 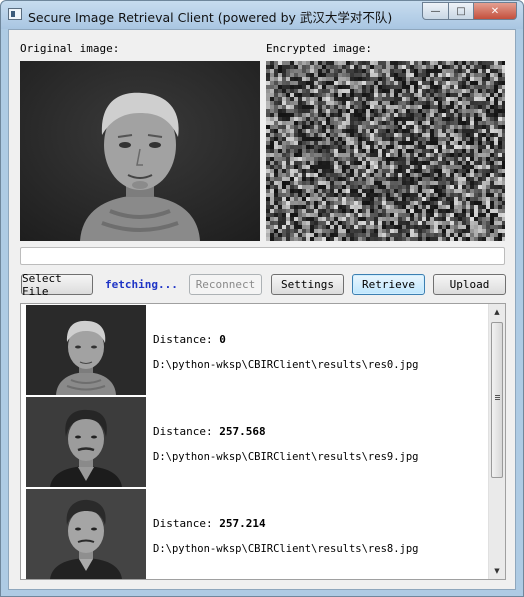 What do you see at coordinates (262, 256) in the screenshot?
I see `progress-bar` at bounding box center [262, 256].